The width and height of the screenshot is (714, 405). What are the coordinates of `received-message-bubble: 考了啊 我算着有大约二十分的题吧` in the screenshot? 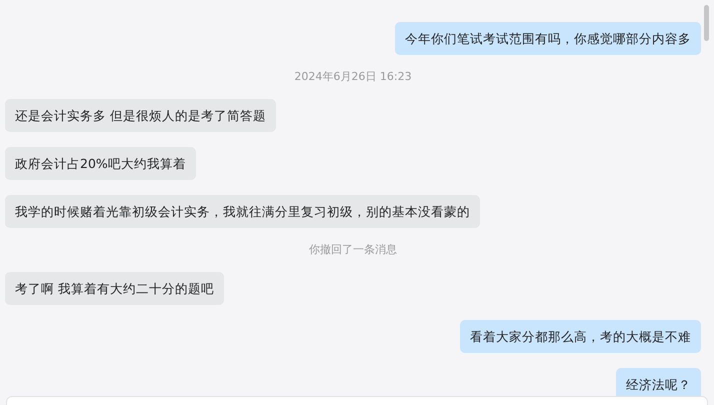 It's located at (114, 288).